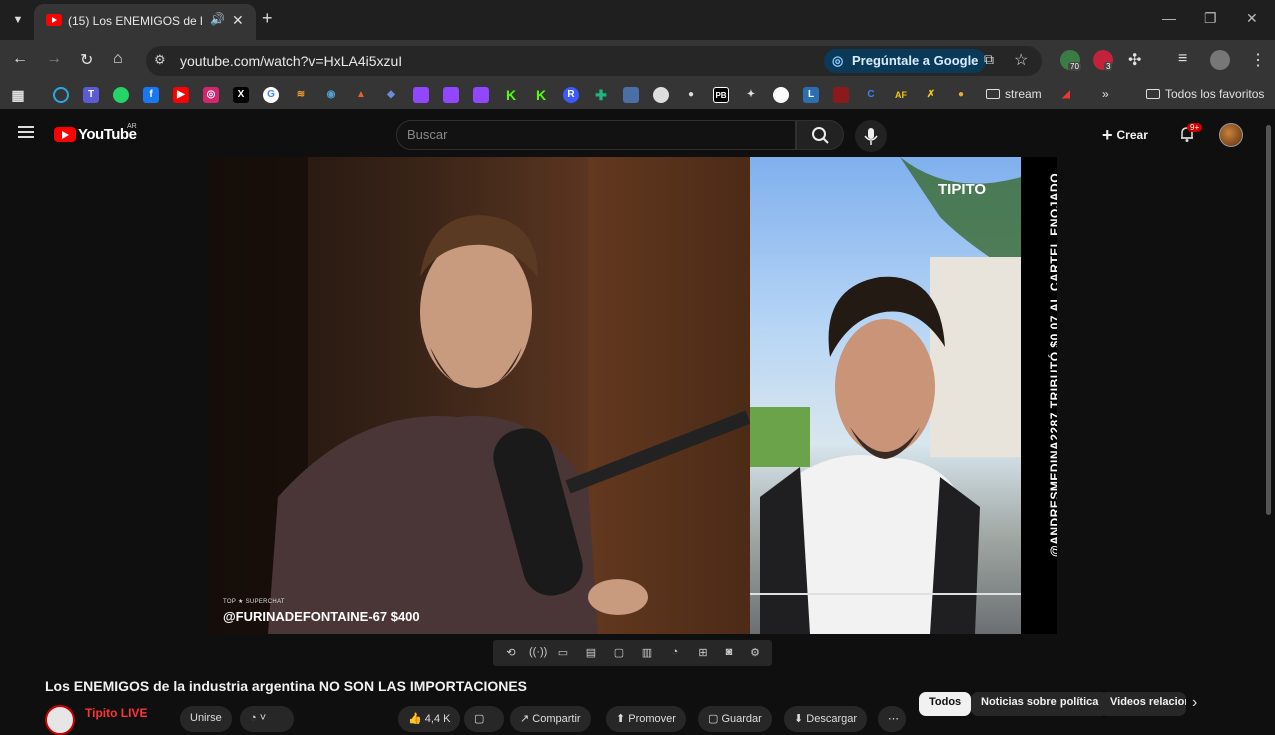  I want to click on bookmark-l-icon: L, so click(811, 95).